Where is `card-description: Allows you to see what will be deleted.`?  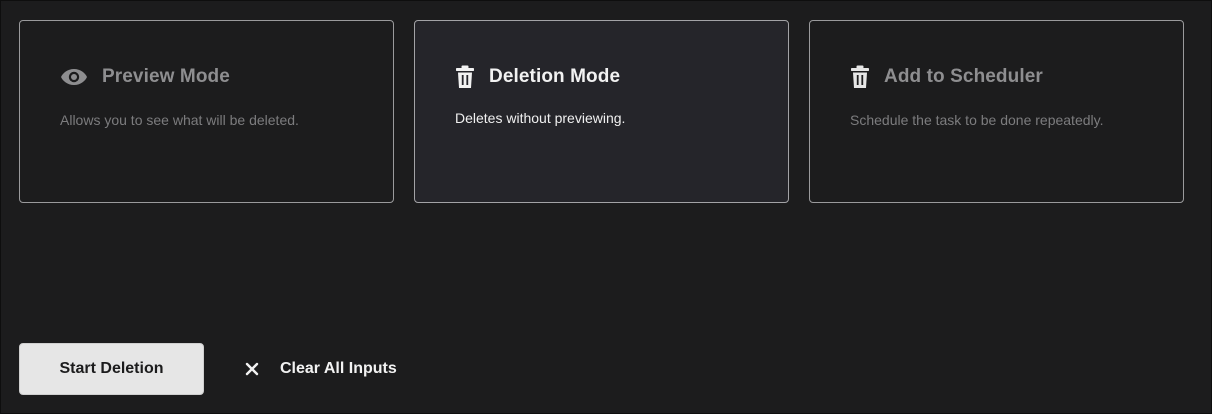 card-description: Allows you to see what will be deleted. is located at coordinates (179, 120).